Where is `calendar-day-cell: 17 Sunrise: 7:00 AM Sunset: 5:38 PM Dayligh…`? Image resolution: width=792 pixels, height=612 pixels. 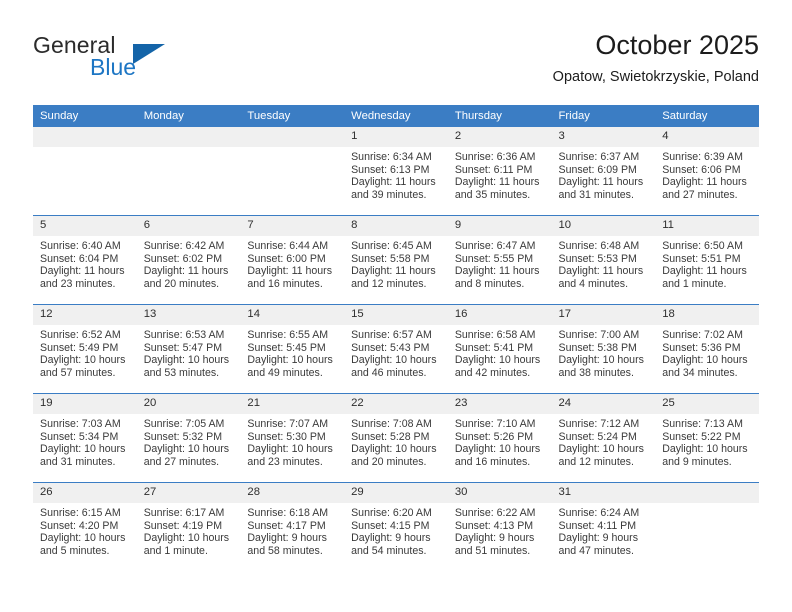
calendar-day-cell: 17 Sunrise: 7:00 AM Sunset: 5:38 PM Dayligh… is located at coordinates (603, 349).